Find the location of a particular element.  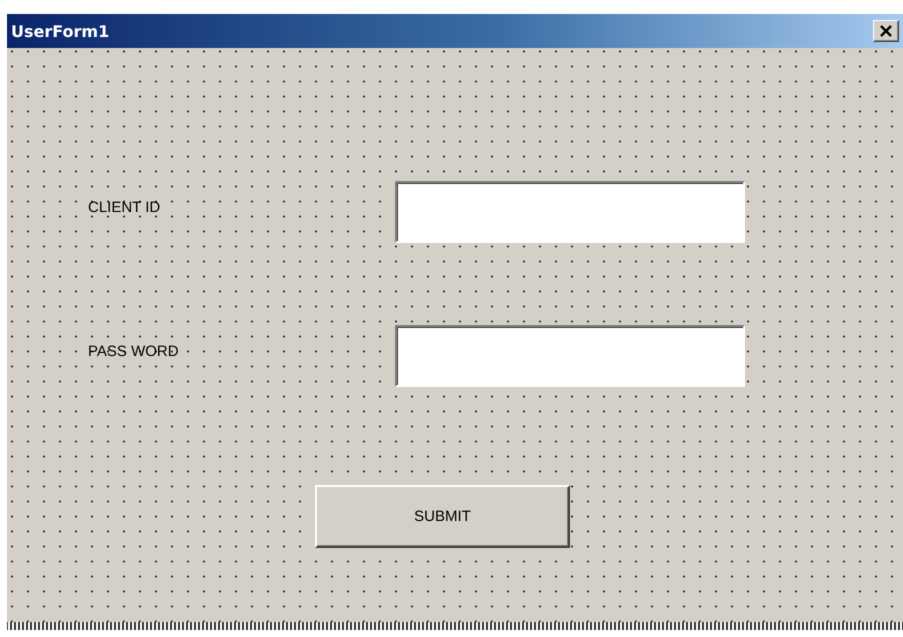

field-label: PASS WORD is located at coordinates (133, 351).